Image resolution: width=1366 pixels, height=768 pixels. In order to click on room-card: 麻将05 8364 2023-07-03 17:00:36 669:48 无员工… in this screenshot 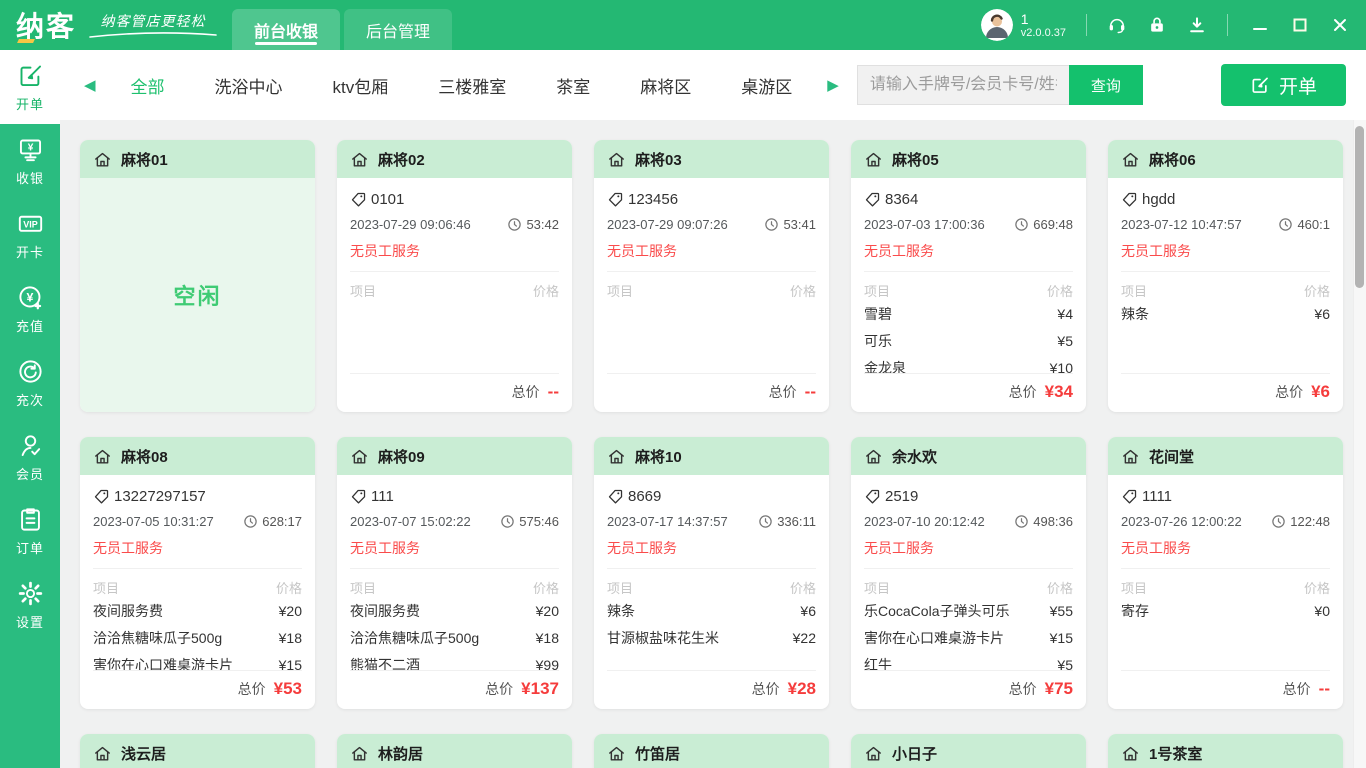, I will do `click(968, 276)`.